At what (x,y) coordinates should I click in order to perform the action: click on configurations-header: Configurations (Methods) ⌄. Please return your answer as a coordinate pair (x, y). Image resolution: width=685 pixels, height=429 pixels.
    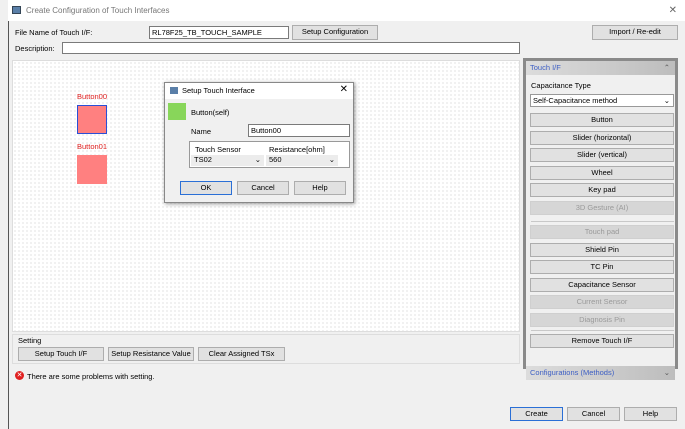
    Looking at the image, I should click on (600, 373).